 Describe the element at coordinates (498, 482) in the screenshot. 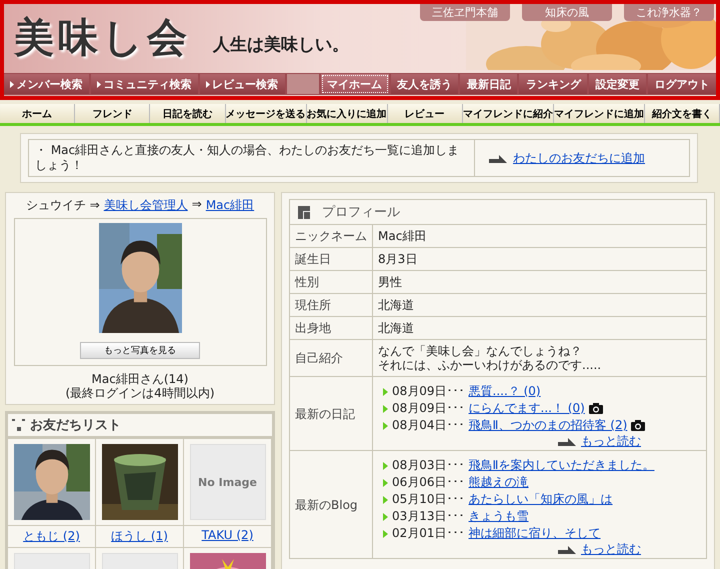

I see `entry-link: 熊越えの滝` at that location.